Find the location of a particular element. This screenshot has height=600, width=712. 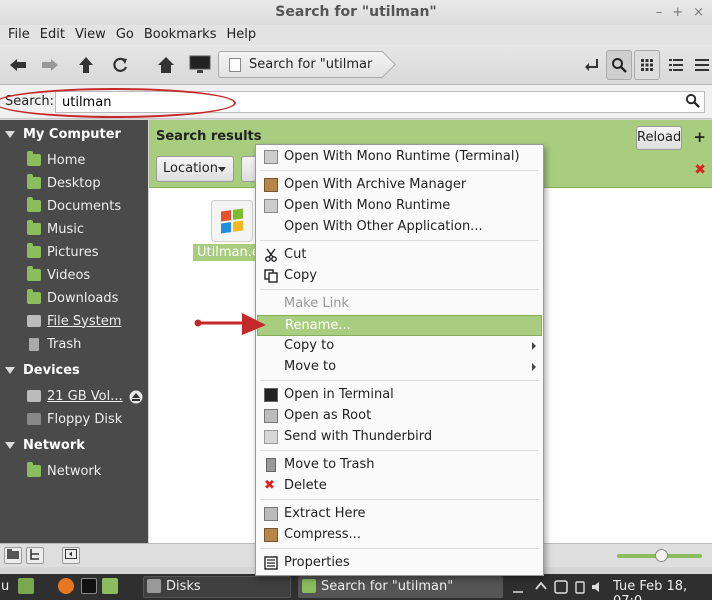

menu-file: File is located at coordinates (22, 35).